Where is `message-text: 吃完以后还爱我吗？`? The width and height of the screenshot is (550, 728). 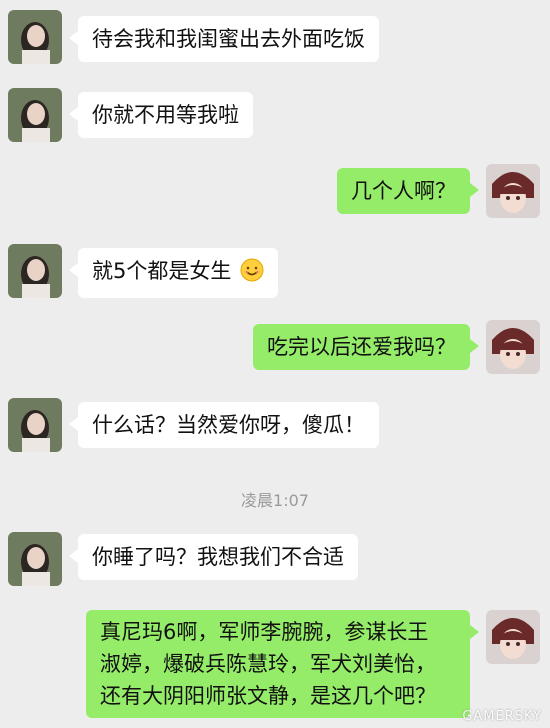
message-text: 吃完以后还爱我吗？ is located at coordinates (361, 347).